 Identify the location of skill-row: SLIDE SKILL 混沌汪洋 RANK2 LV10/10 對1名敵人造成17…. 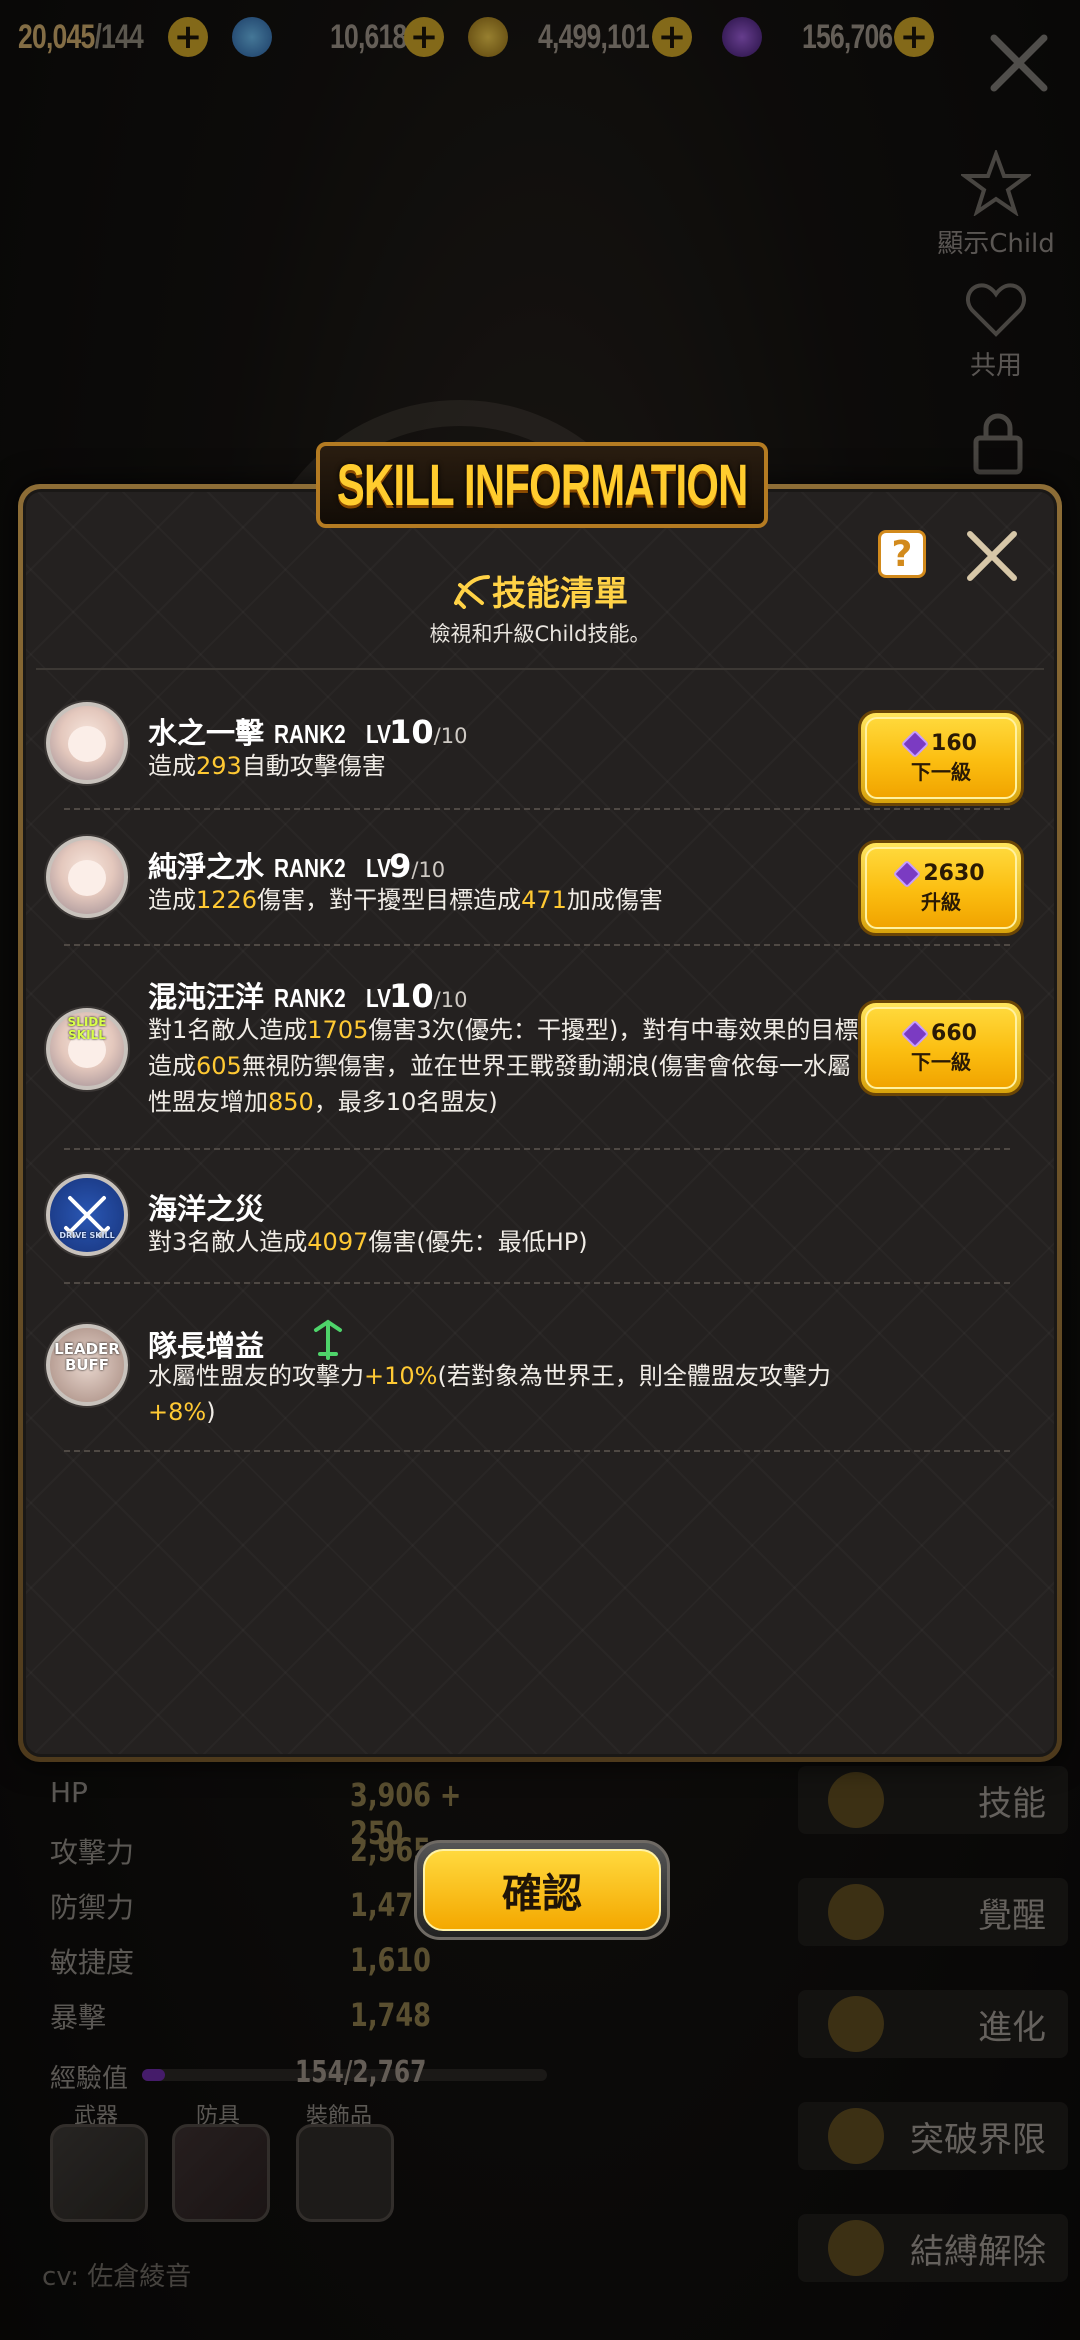
(540, 1051).